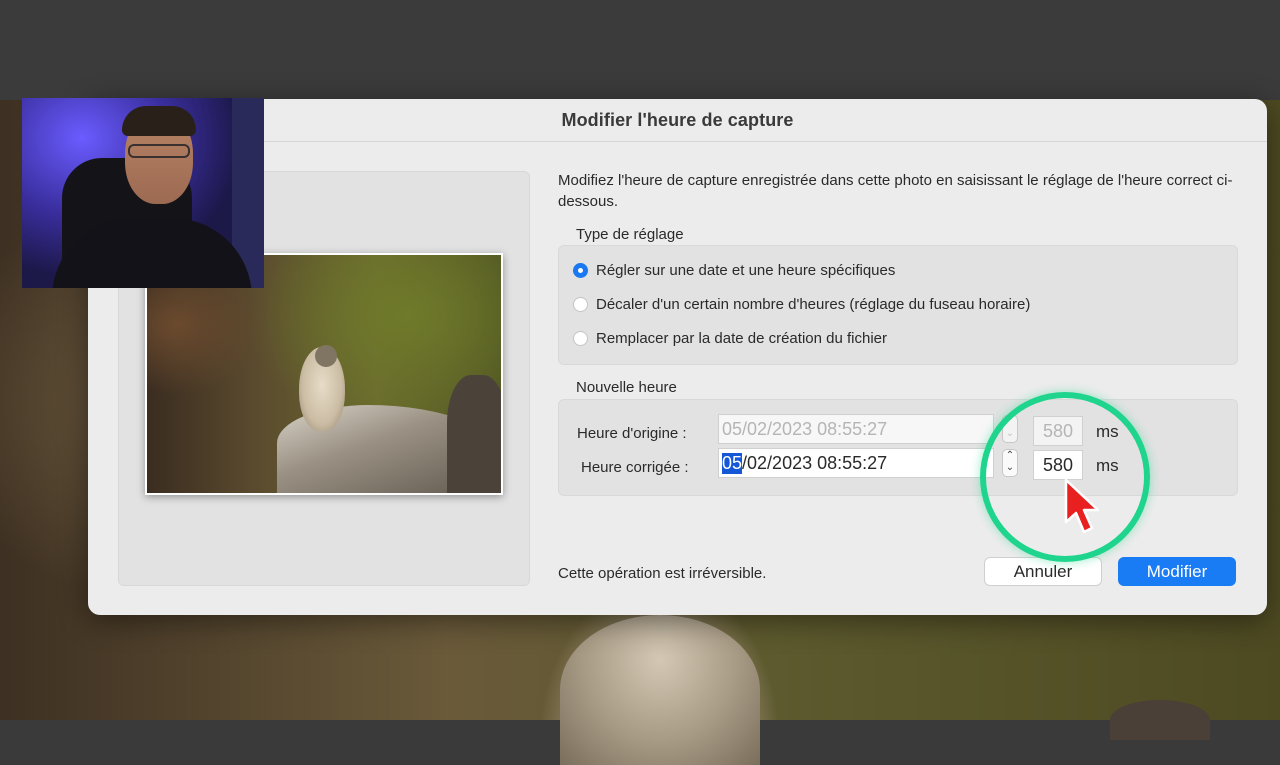 Image resolution: width=1280 pixels, height=765 pixels. What do you see at coordinates (635, 467) in the screenshot?
I see `corrected-time-label: Heure corrigée :` at bounding box center [635, 467].